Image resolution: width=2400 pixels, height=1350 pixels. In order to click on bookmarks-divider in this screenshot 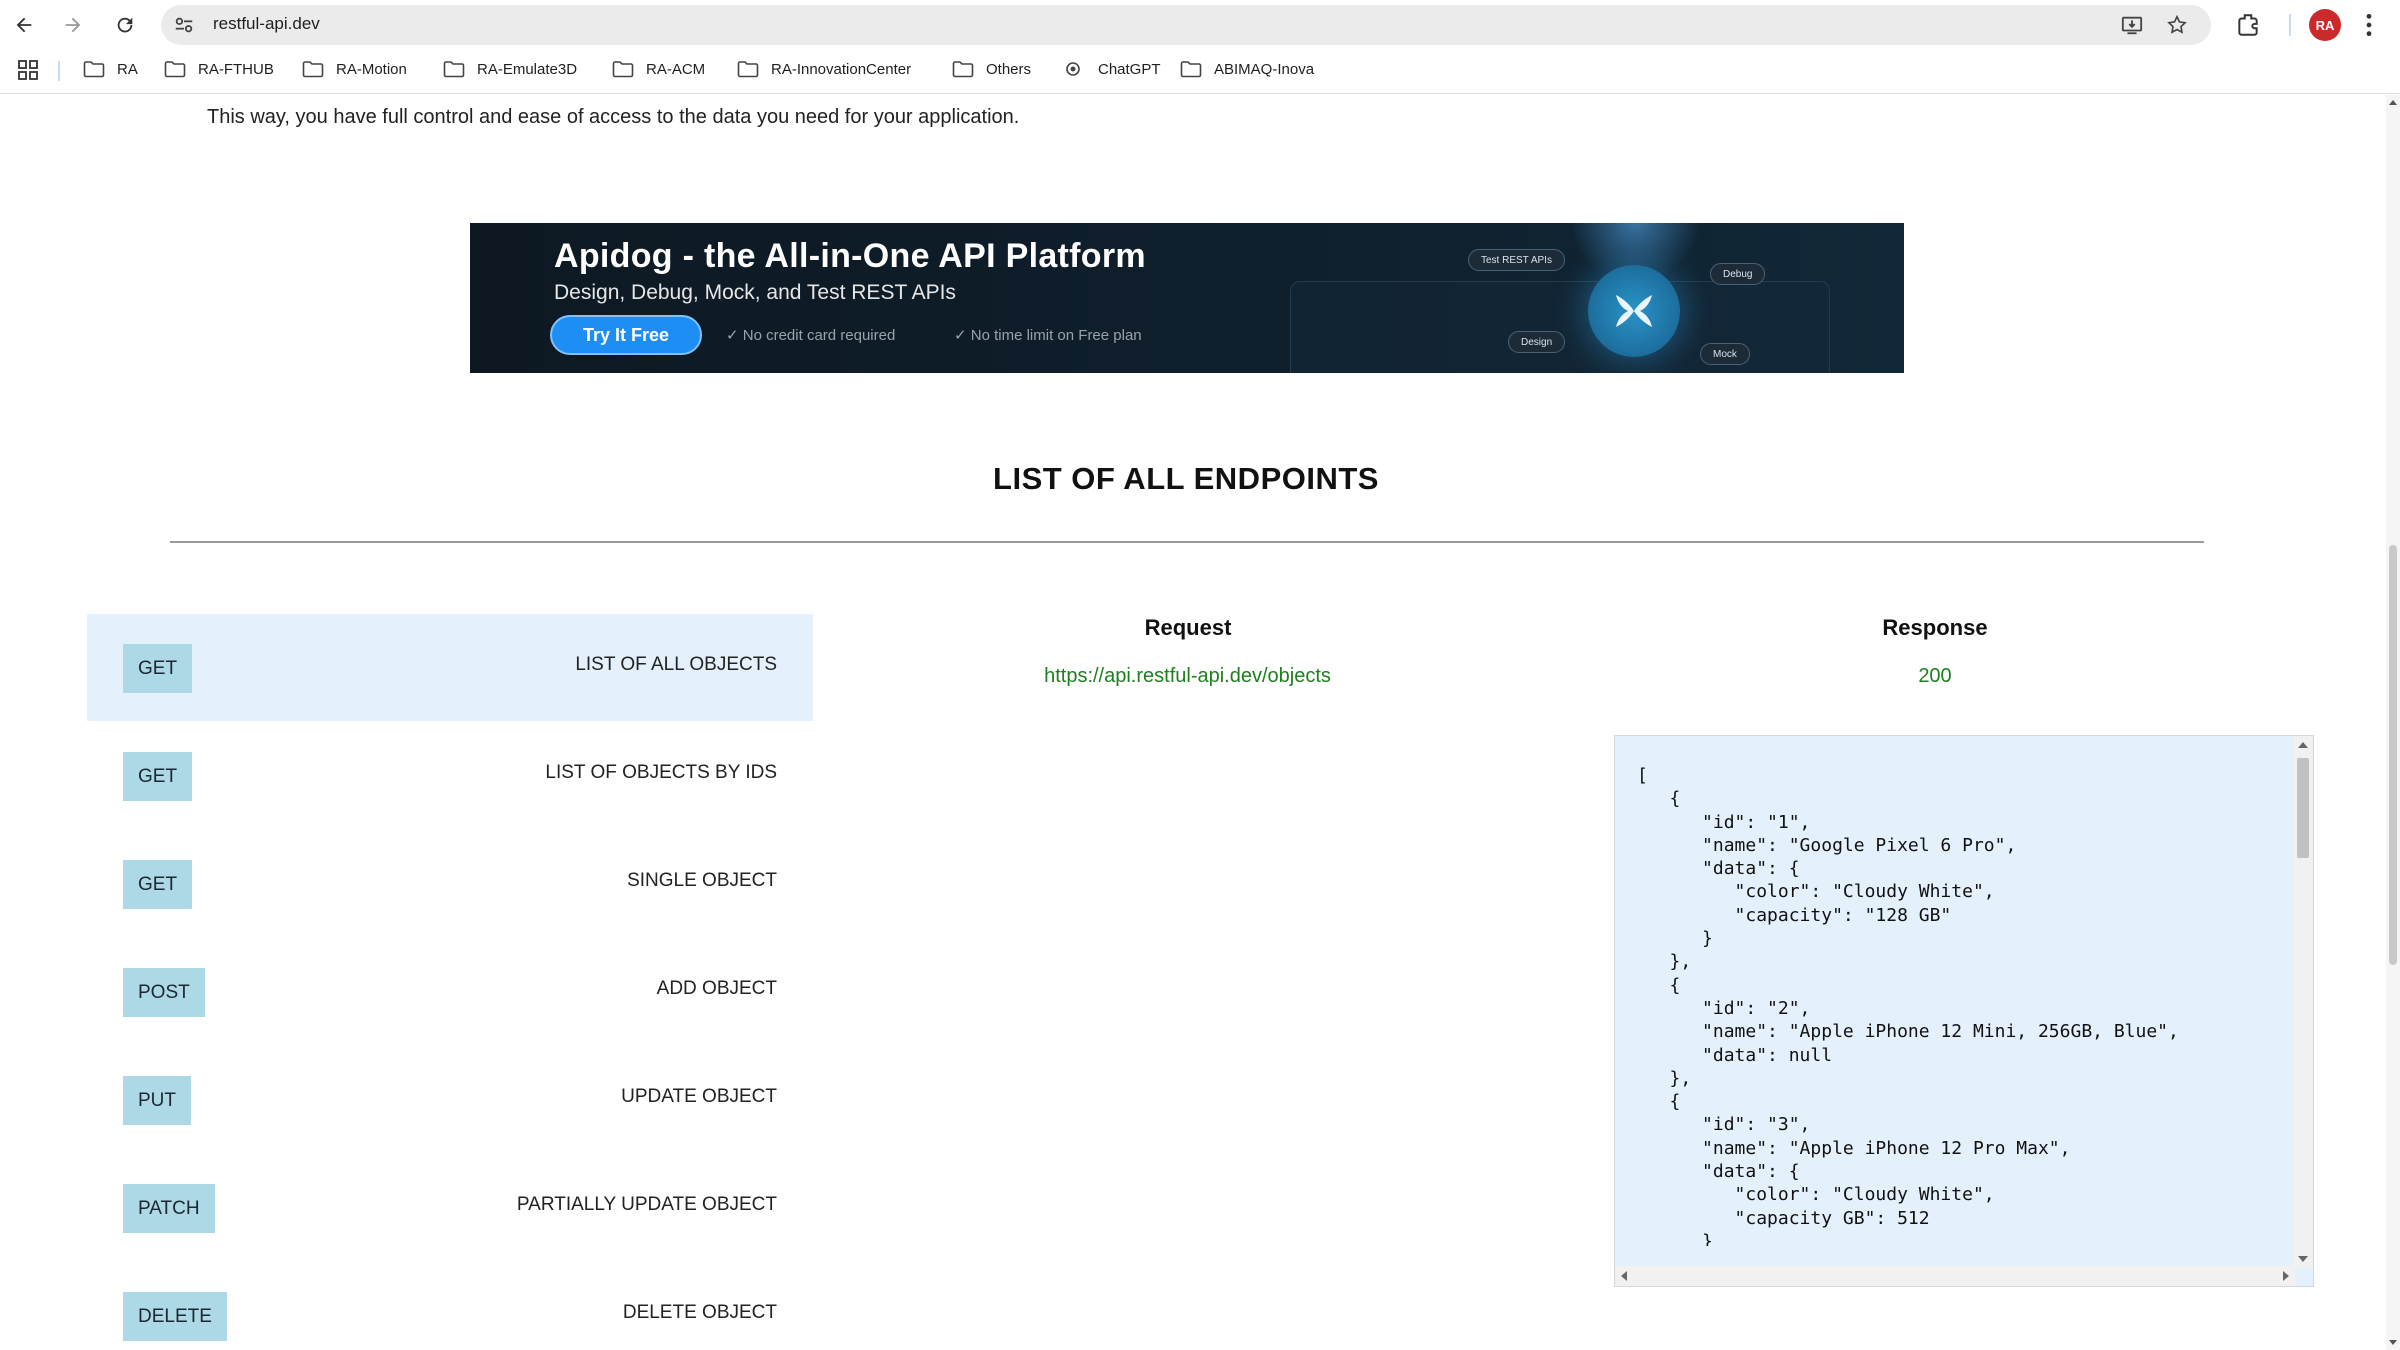, I will do `click(59, 71)`.